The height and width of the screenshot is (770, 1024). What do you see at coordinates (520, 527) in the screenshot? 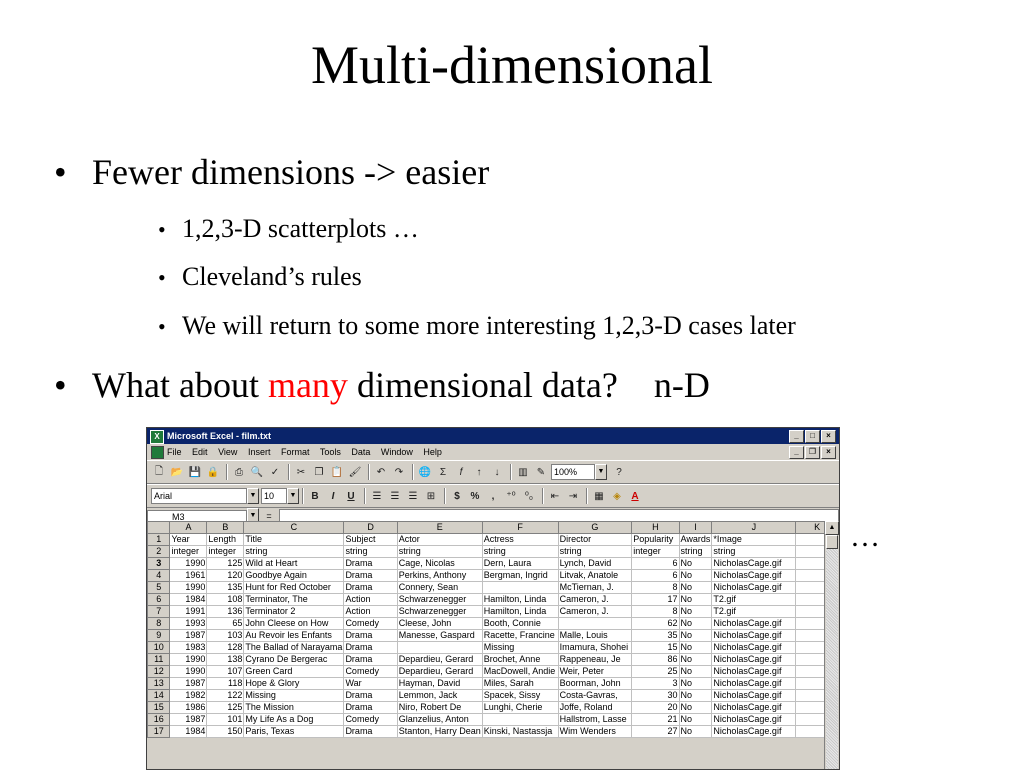
I see `column-header: F` at bounding box center [520, 527].